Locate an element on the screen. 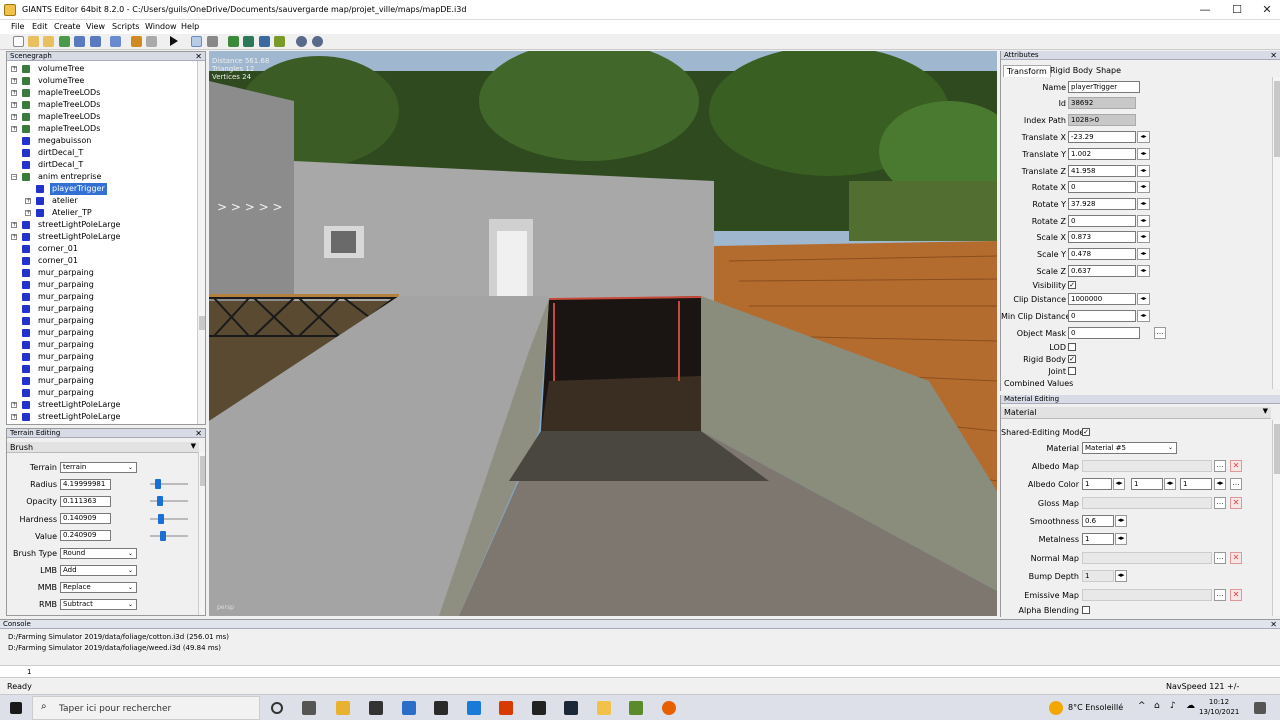  opacity-slider is located at coordinates (169, 501).